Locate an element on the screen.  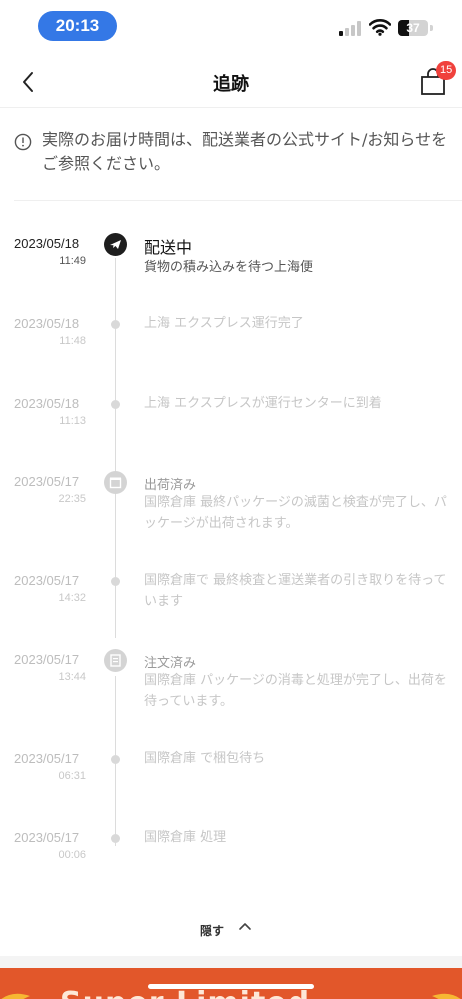
event-time: 13:44 is located at coordinates (72, 677).